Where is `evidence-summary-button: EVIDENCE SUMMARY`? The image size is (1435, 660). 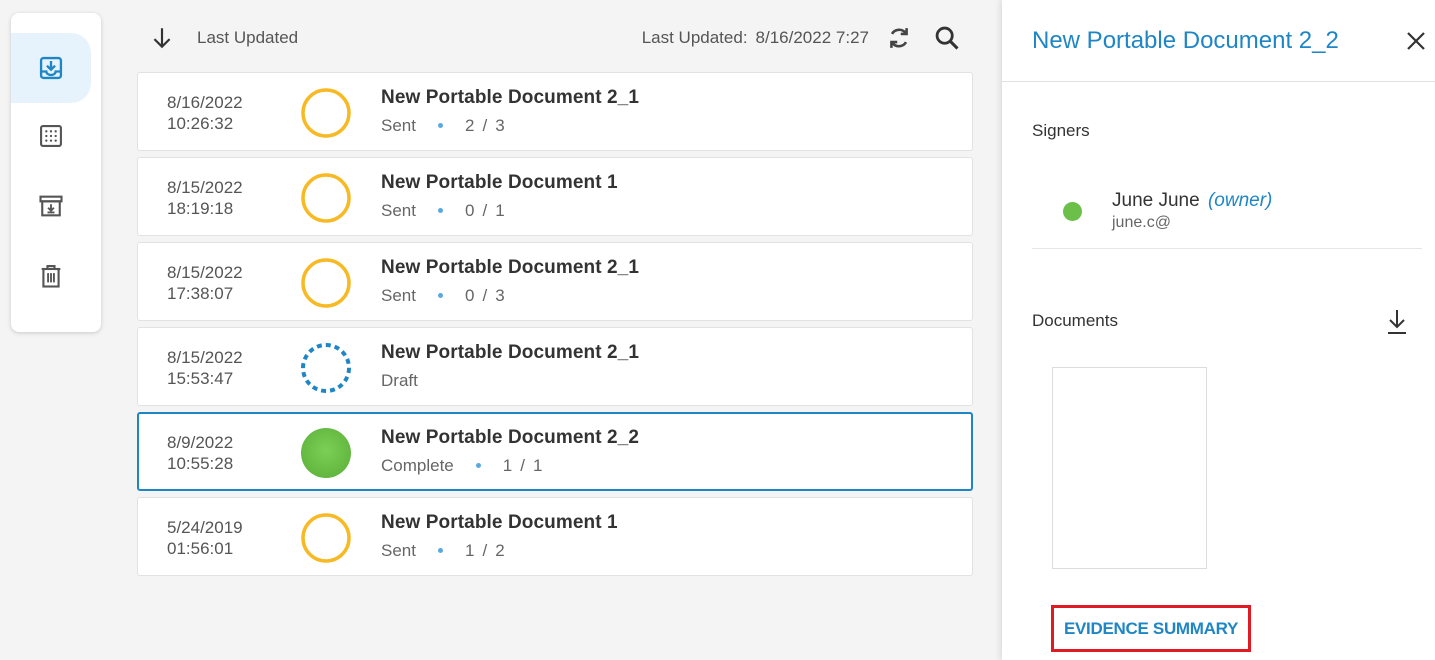
evidence-summary-button: EVIDENCE SUMMARY is located at coordinates (1151, 628).